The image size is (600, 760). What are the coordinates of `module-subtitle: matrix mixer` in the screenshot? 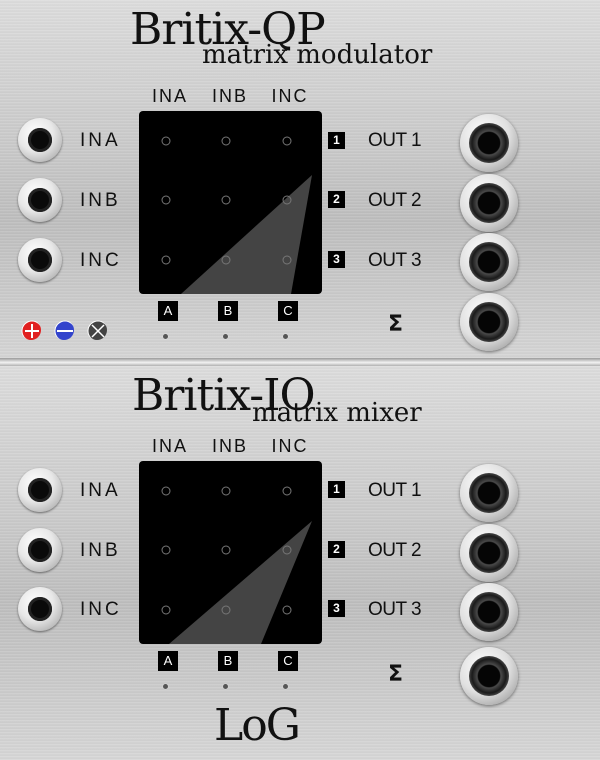 It's located at (337, 413).